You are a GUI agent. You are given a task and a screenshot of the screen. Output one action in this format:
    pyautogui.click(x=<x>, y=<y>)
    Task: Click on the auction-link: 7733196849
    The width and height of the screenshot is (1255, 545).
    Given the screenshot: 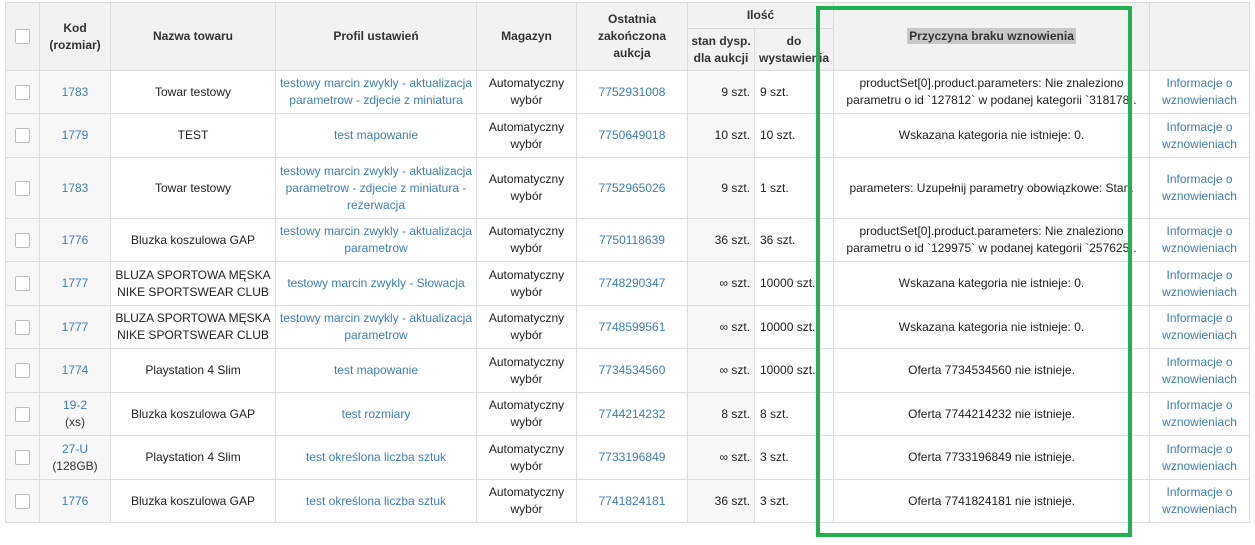 What is the action you would take?
    pyautogui.click(x=632, y=457)
    